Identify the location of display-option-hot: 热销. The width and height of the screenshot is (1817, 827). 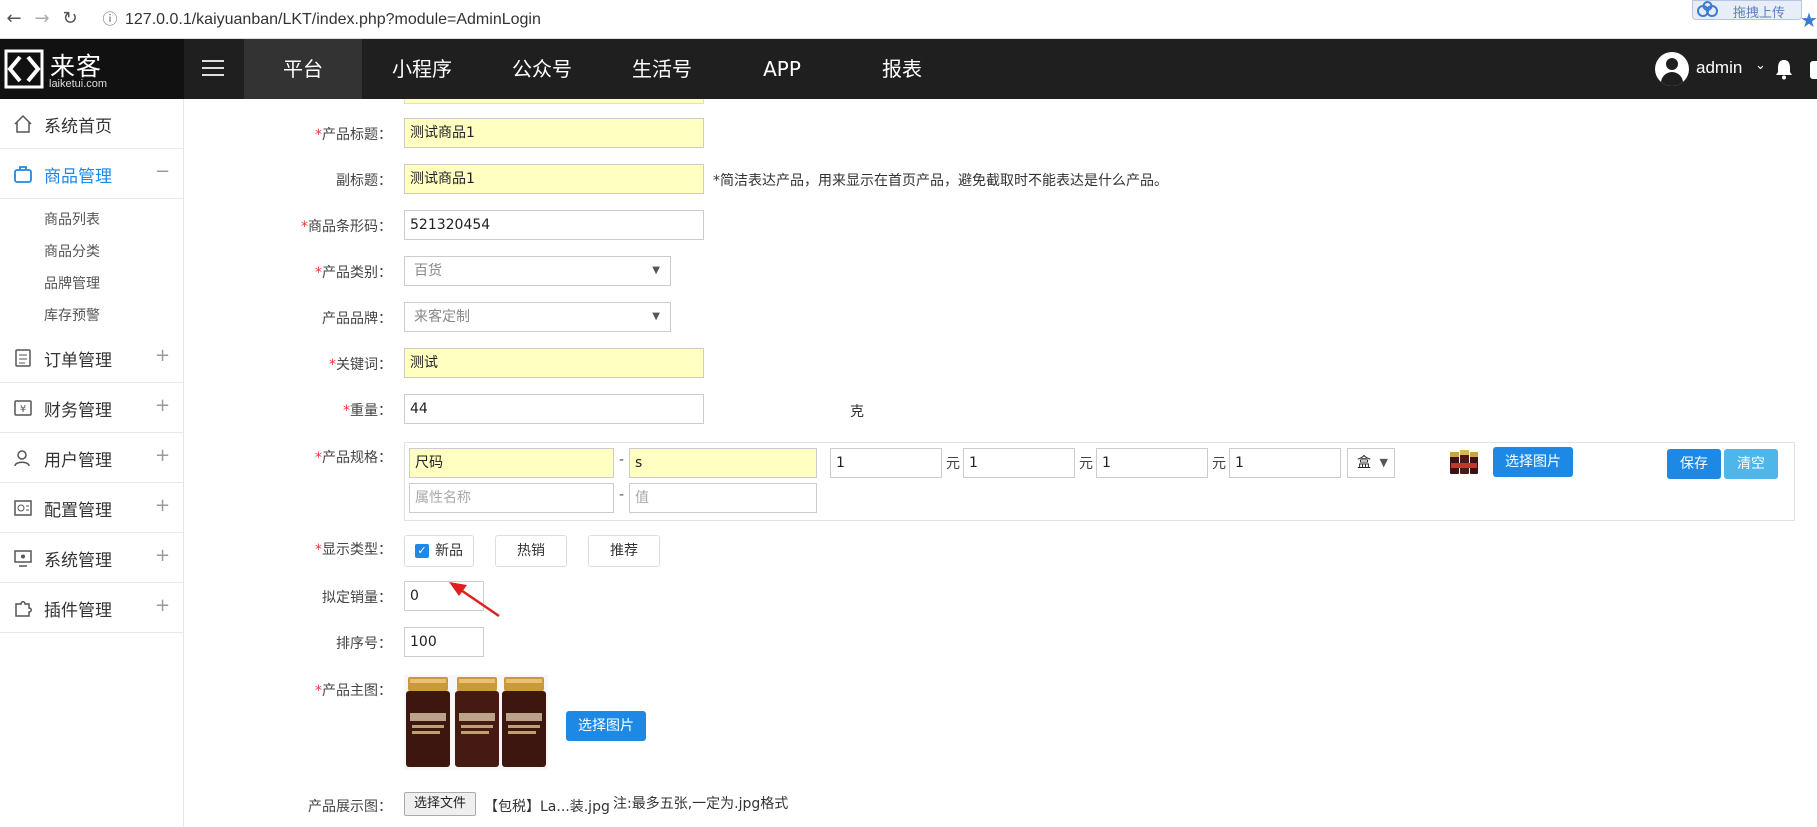
(531, 551).